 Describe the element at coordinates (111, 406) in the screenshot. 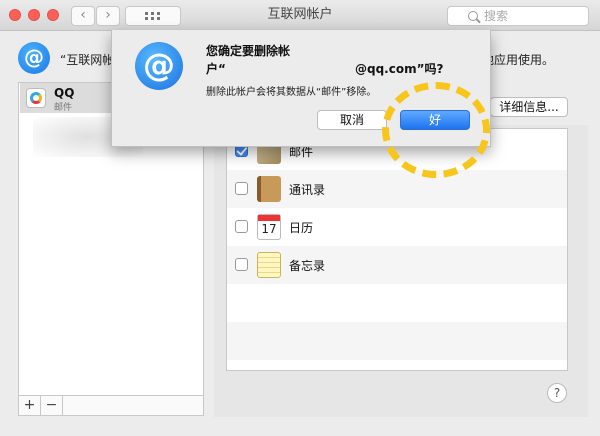

I see `sidebar-bottom-bar: + −` at that location.